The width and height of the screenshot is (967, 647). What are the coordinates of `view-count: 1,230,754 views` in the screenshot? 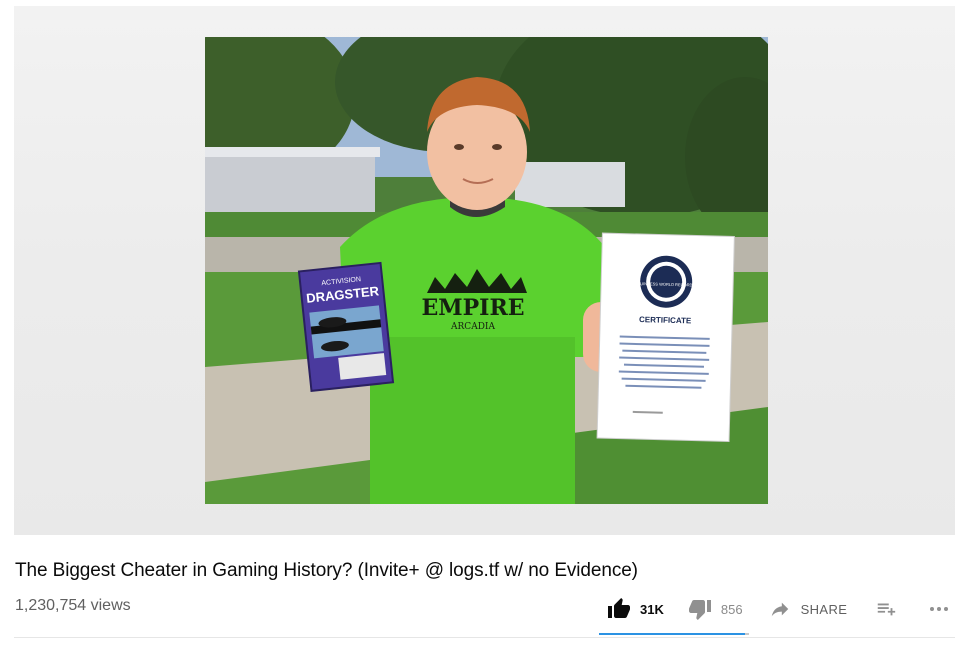 It's located at (73, 605).